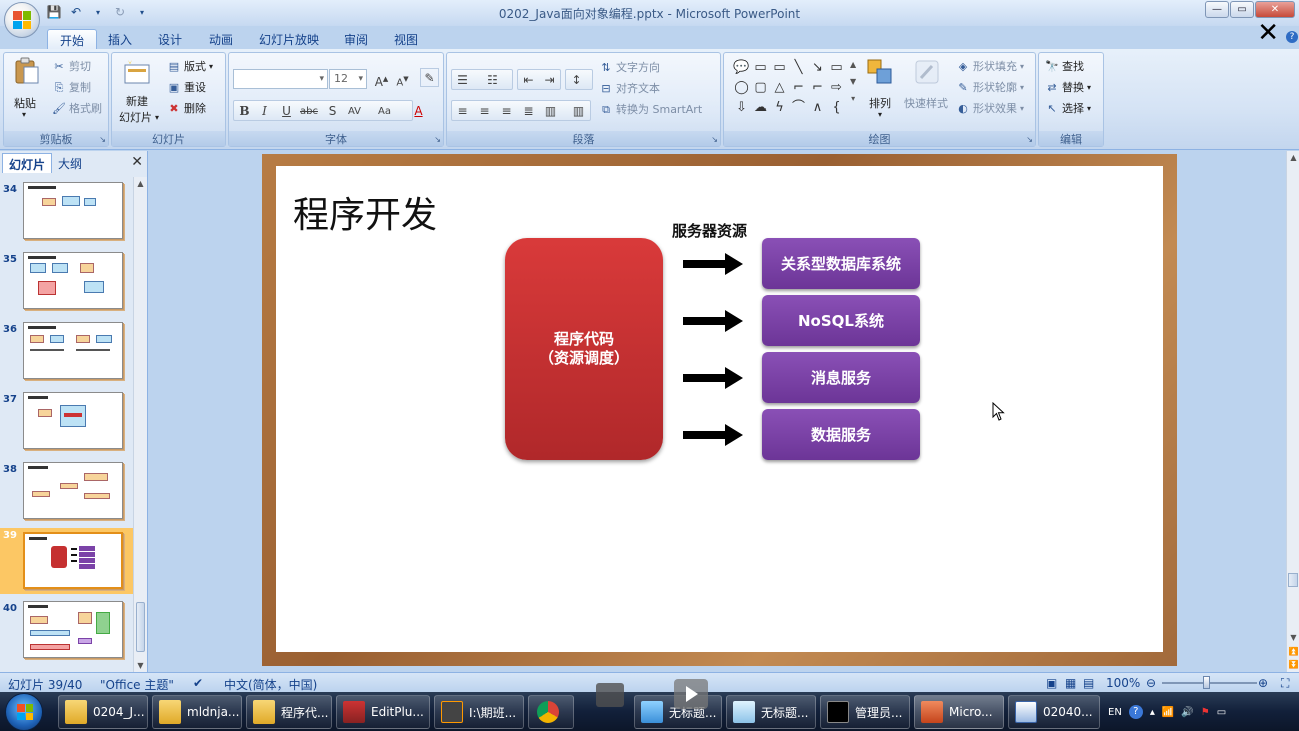 This screenshot has width=1299, height=731. Describe the element at coordinates (135, 117) in the screenshot. I see `new-slide-label-2: 幻灯片` at that location.